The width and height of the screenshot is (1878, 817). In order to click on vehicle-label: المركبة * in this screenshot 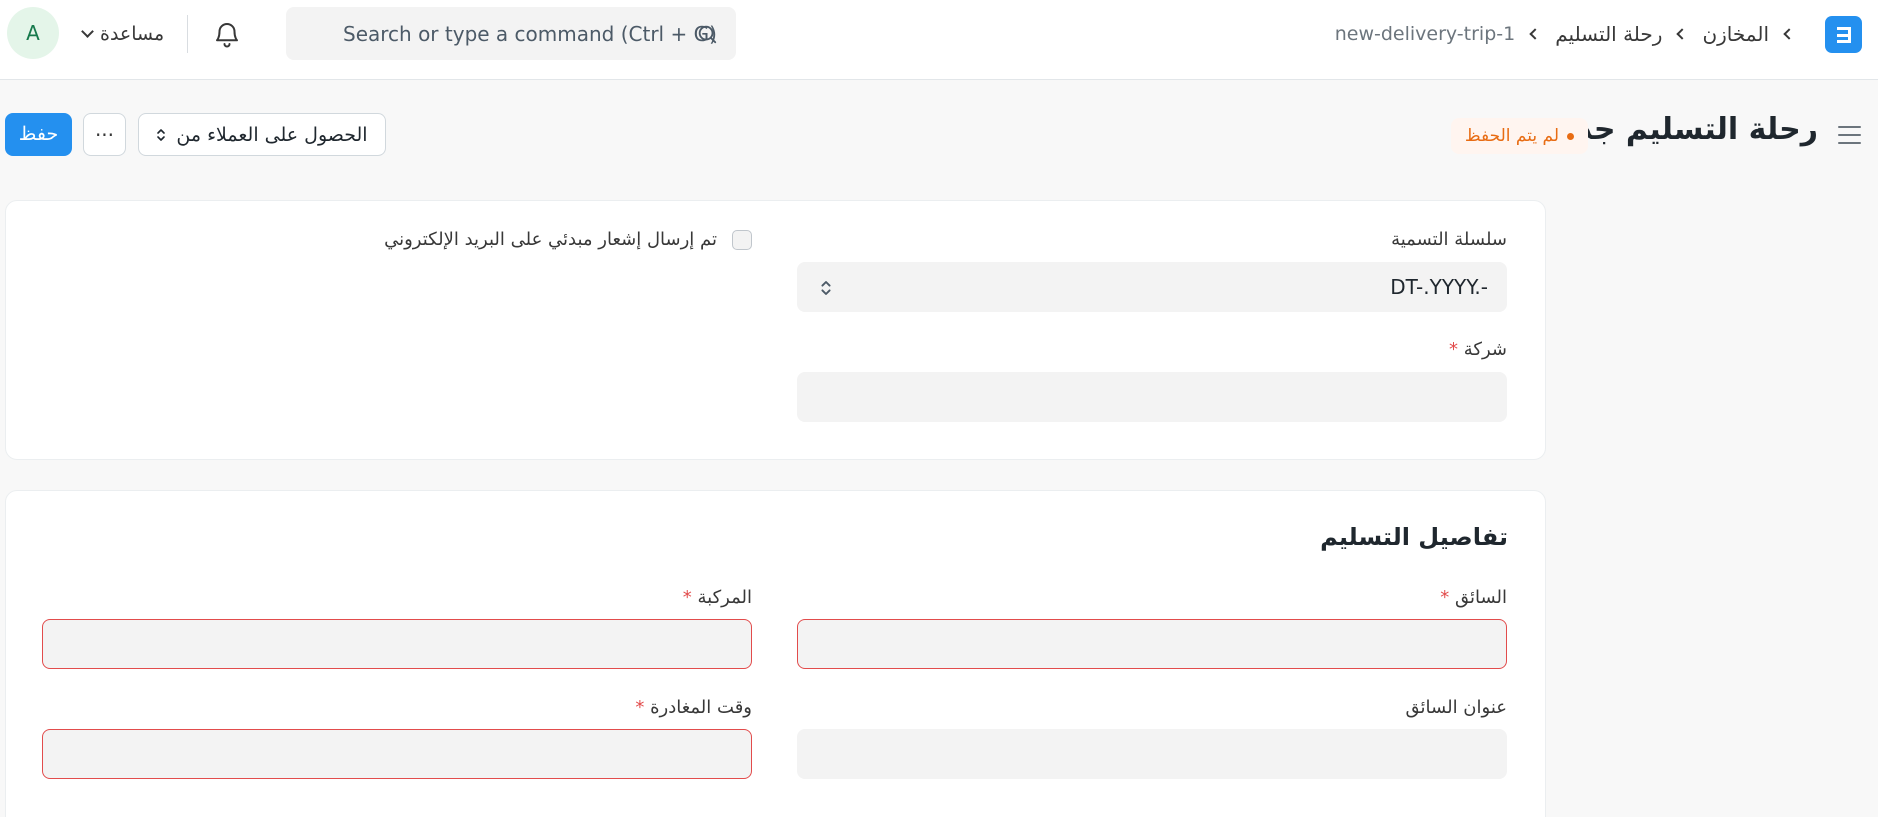, I will do `click(717, 597)`.